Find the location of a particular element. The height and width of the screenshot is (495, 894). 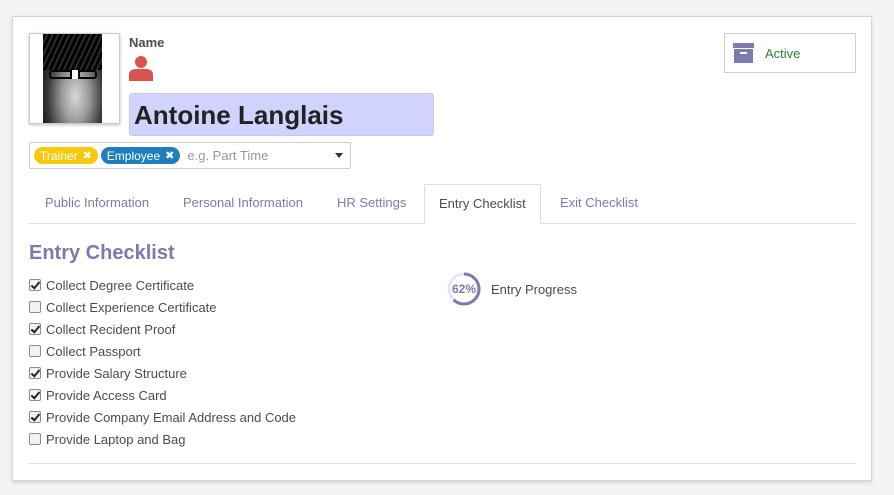

checklist-item: Collect Passport is located at coordinates (162, 351).